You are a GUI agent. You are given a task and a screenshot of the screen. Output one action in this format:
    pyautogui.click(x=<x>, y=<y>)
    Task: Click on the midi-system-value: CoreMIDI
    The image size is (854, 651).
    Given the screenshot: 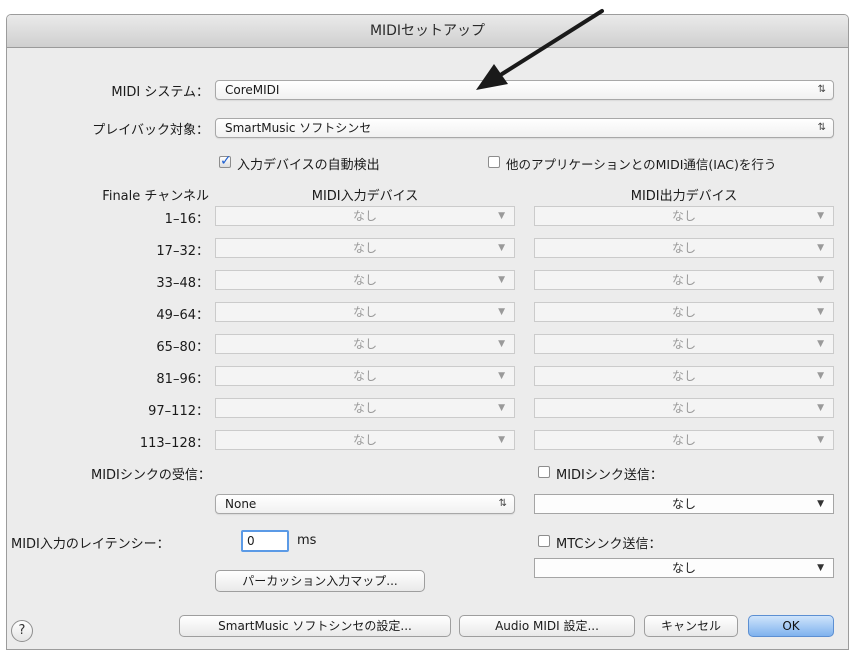 What is the action you would take?
    pyautogui.click(x=252, y=90)
    